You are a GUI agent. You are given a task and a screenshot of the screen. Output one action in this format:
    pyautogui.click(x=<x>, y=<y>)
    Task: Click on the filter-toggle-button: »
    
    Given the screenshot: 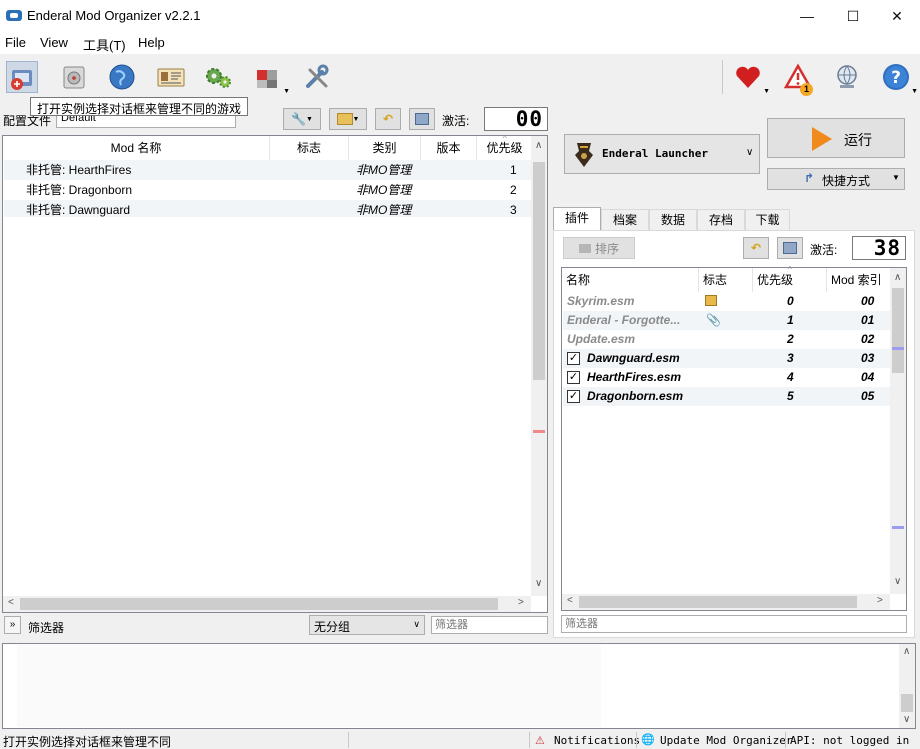 What is the action you would take?
    pyautogui.click(x=12, y=625)
    